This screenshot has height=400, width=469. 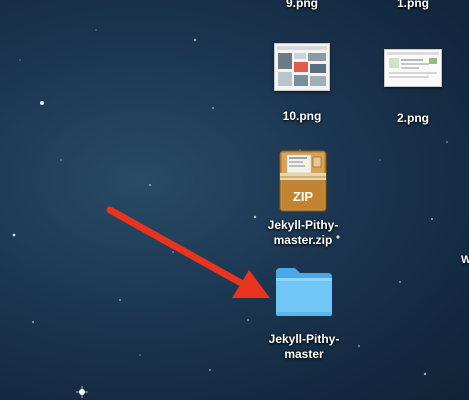 What do you see at coordinates (304, 346) in the screenshot?
I see `folder-label: Jekyll-Pithy- master` at bounding box center [304, 346].